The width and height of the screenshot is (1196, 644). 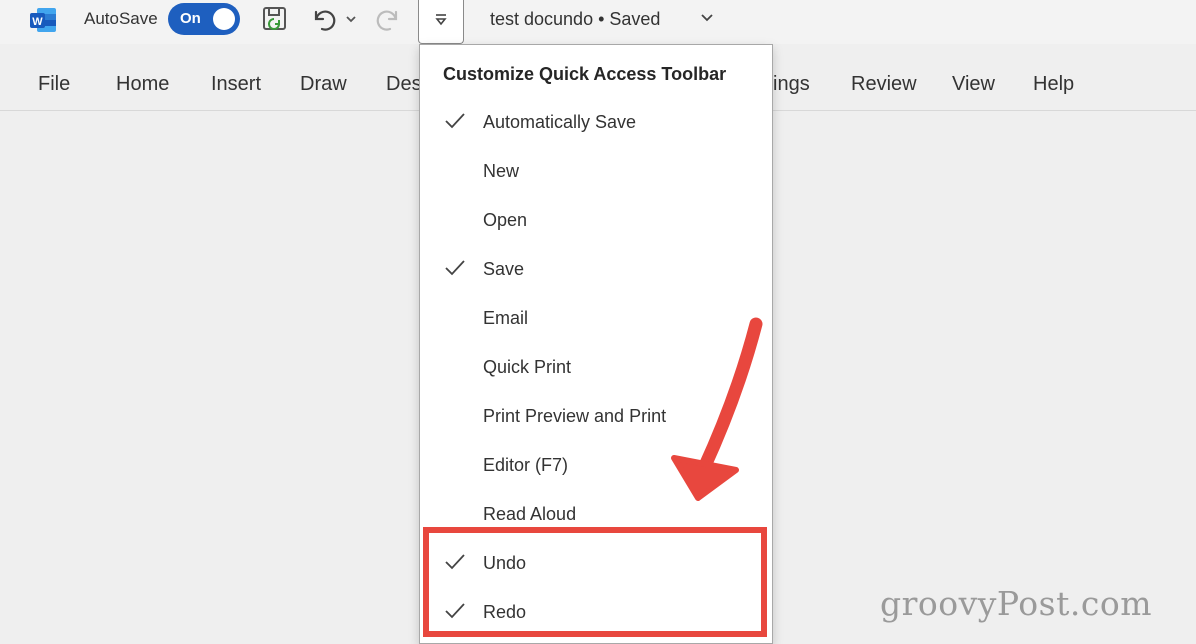 I want to click on svg-text: W, so click(x=37, y=22).